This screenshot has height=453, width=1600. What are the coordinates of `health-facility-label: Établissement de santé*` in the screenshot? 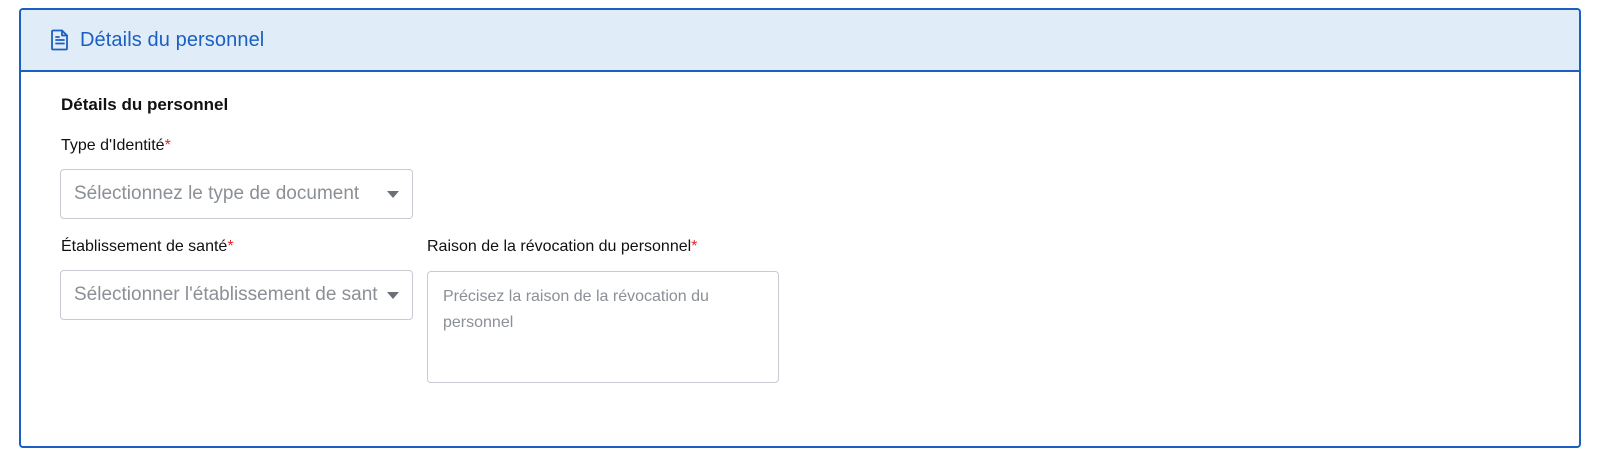 It's located at (147, 247).